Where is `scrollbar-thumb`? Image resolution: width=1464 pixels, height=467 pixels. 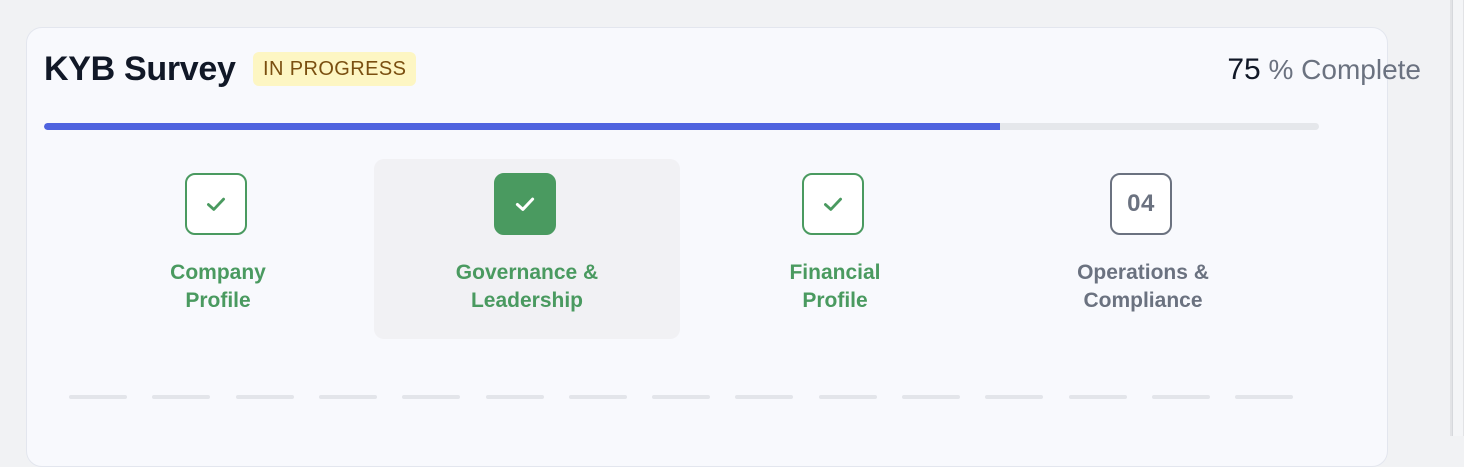 scrollbar-thumb is located at coordinates (1457, 218).